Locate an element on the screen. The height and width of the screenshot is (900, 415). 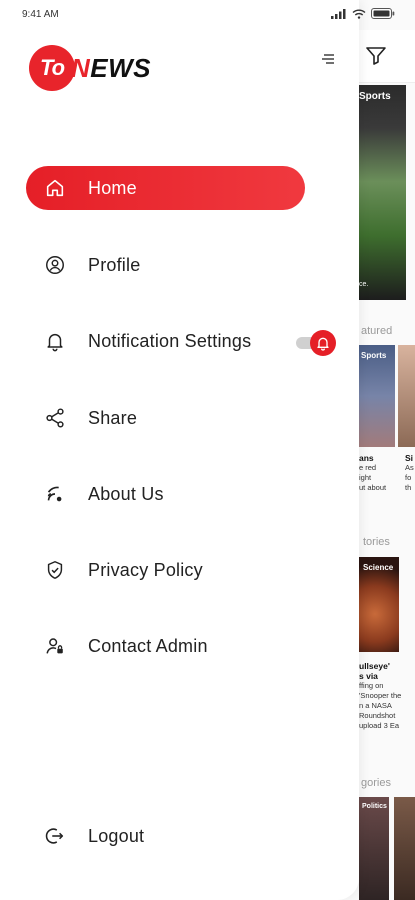
science-card-image: Science is located at coordinates (379, 604).